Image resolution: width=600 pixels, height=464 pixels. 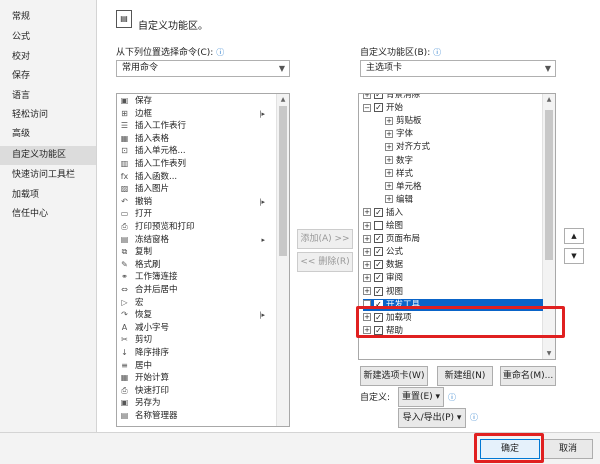 What do you see at coordinates (325, 239) in the screenshot?
I see `add-button: 添加(A) >>` at bounding box center [325, 239].